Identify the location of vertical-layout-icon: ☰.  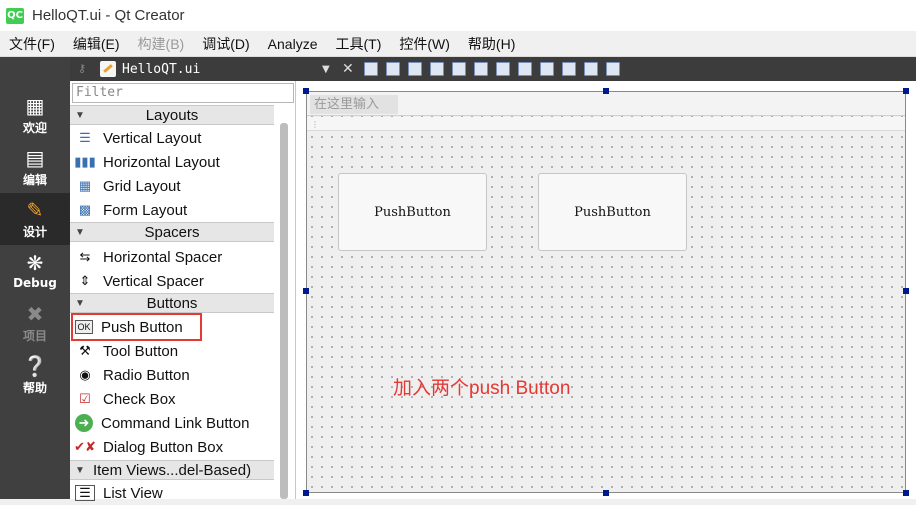
(85, 137).